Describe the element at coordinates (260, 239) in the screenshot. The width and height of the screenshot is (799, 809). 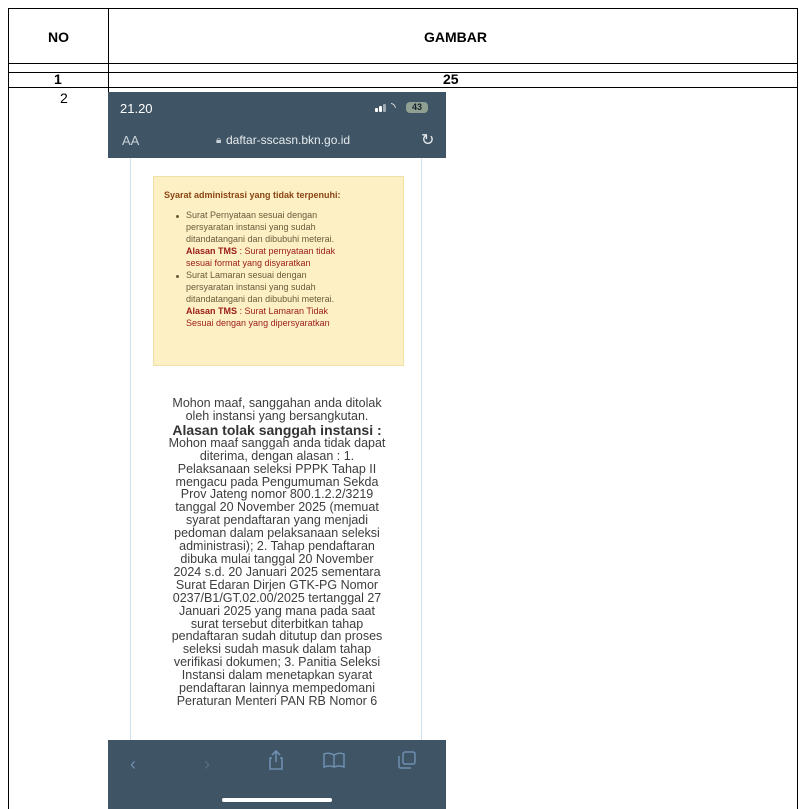
I see `item1-line: ditandatangani dan dibubuhi meterai.` at that location.